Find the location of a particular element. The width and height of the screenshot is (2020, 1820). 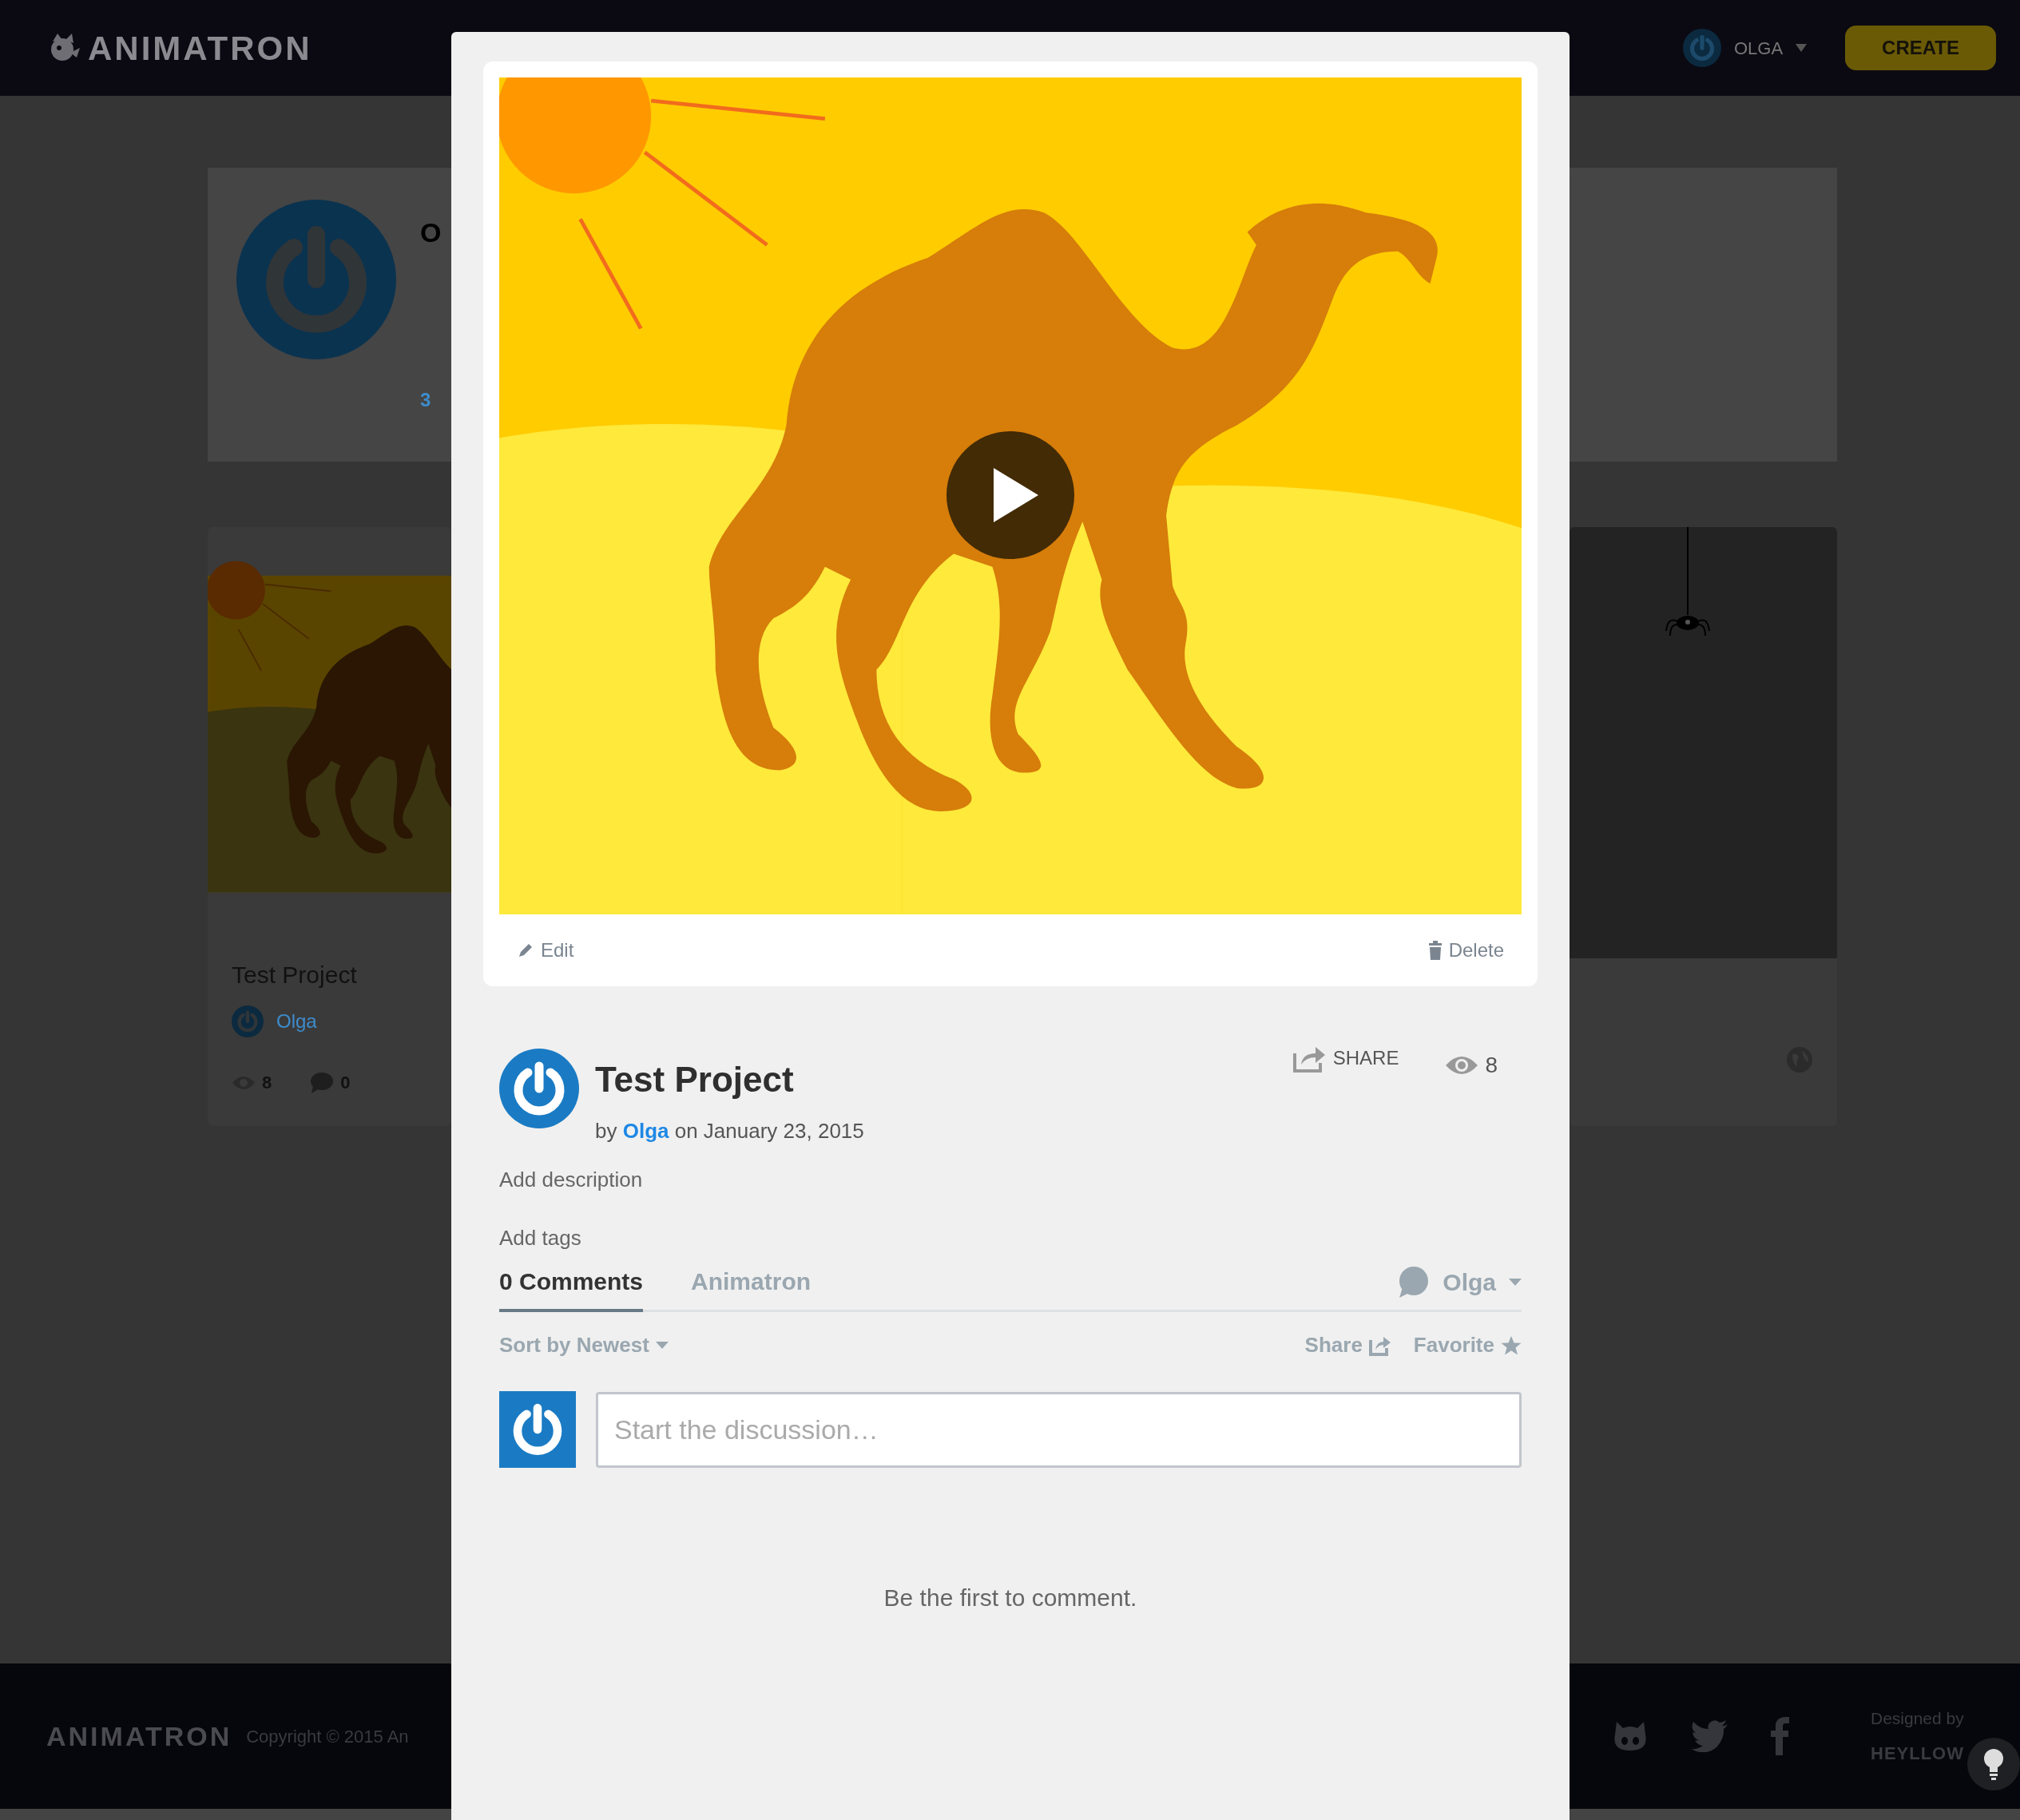

eye-icon is located at coordinates (1462, 1065).